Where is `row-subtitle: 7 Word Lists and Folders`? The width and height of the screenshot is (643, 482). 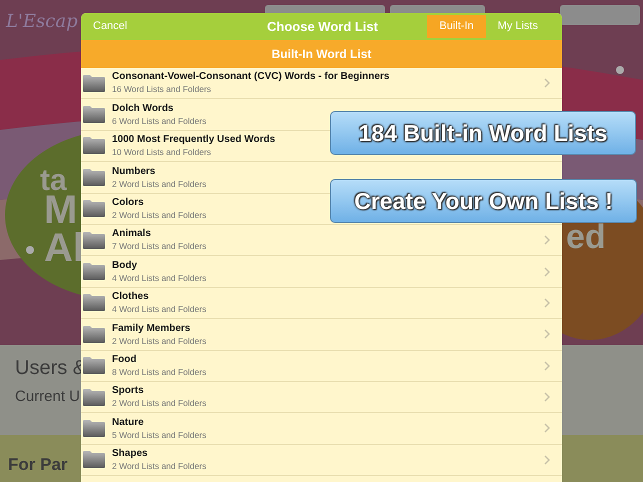 row-subtitle: 7 Word Lists and Folders is located at coordinates (159, 246).